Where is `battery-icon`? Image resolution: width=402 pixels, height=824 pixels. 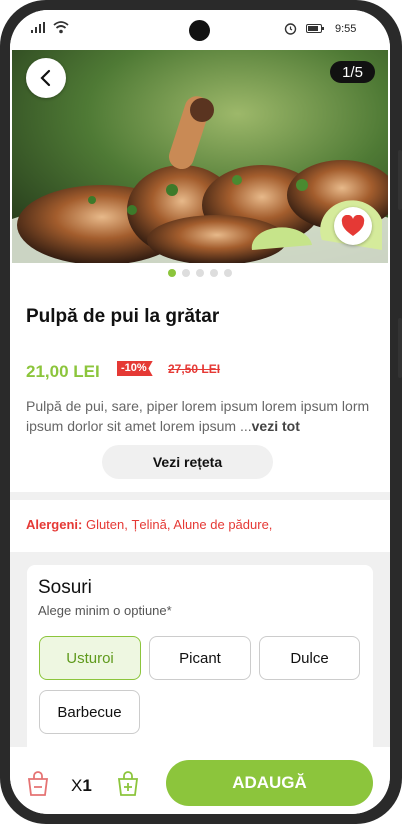 battery-icon is located at coordinates (315, 28).